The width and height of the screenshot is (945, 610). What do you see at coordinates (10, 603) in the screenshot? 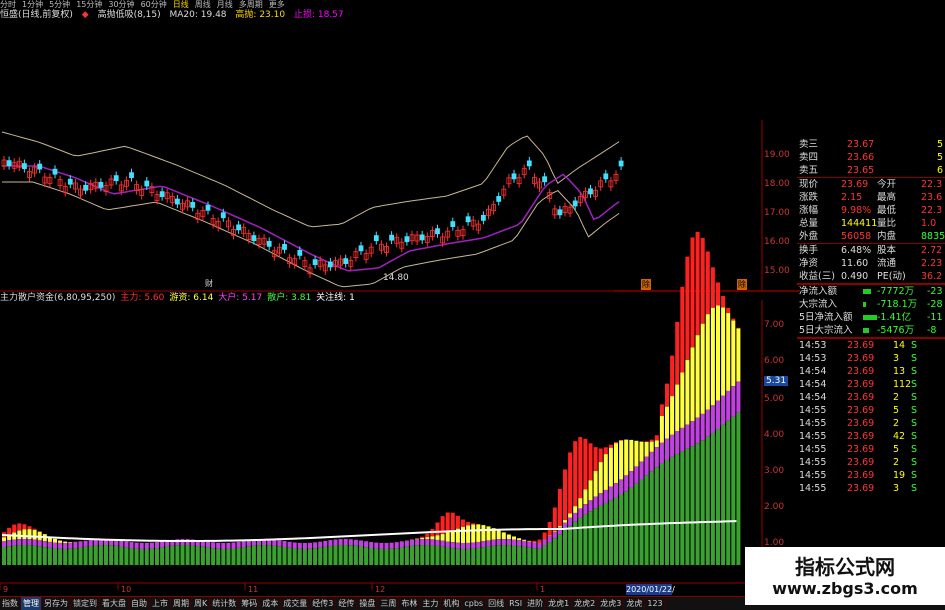
I see `bottom-tab: 指数` at bounding box center [10, 603].